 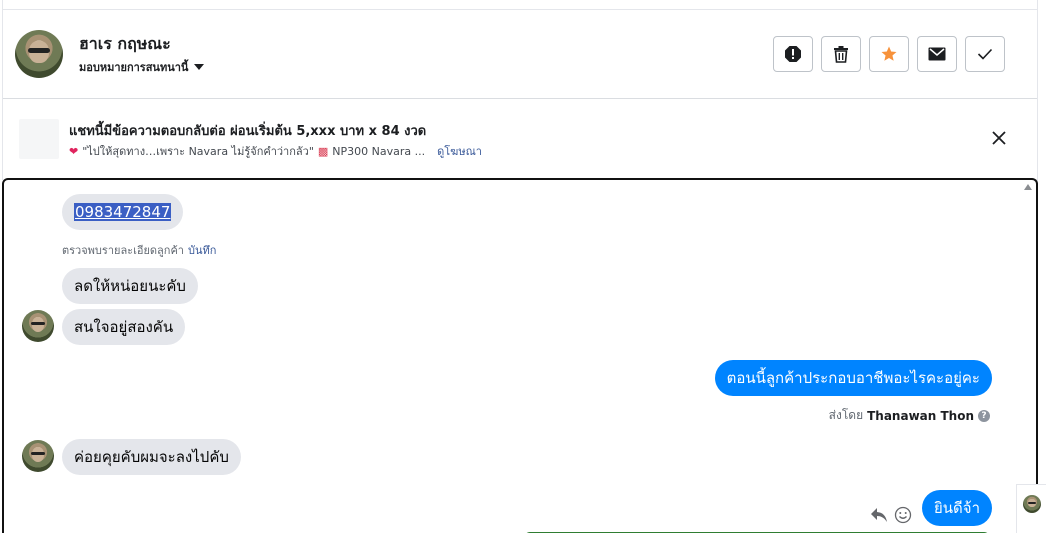 What do you see at coordinates (125, 44) in the screenshot?
I see `contact-name: ฮาเร กฤษณะ` at bounding box center [125, 44].